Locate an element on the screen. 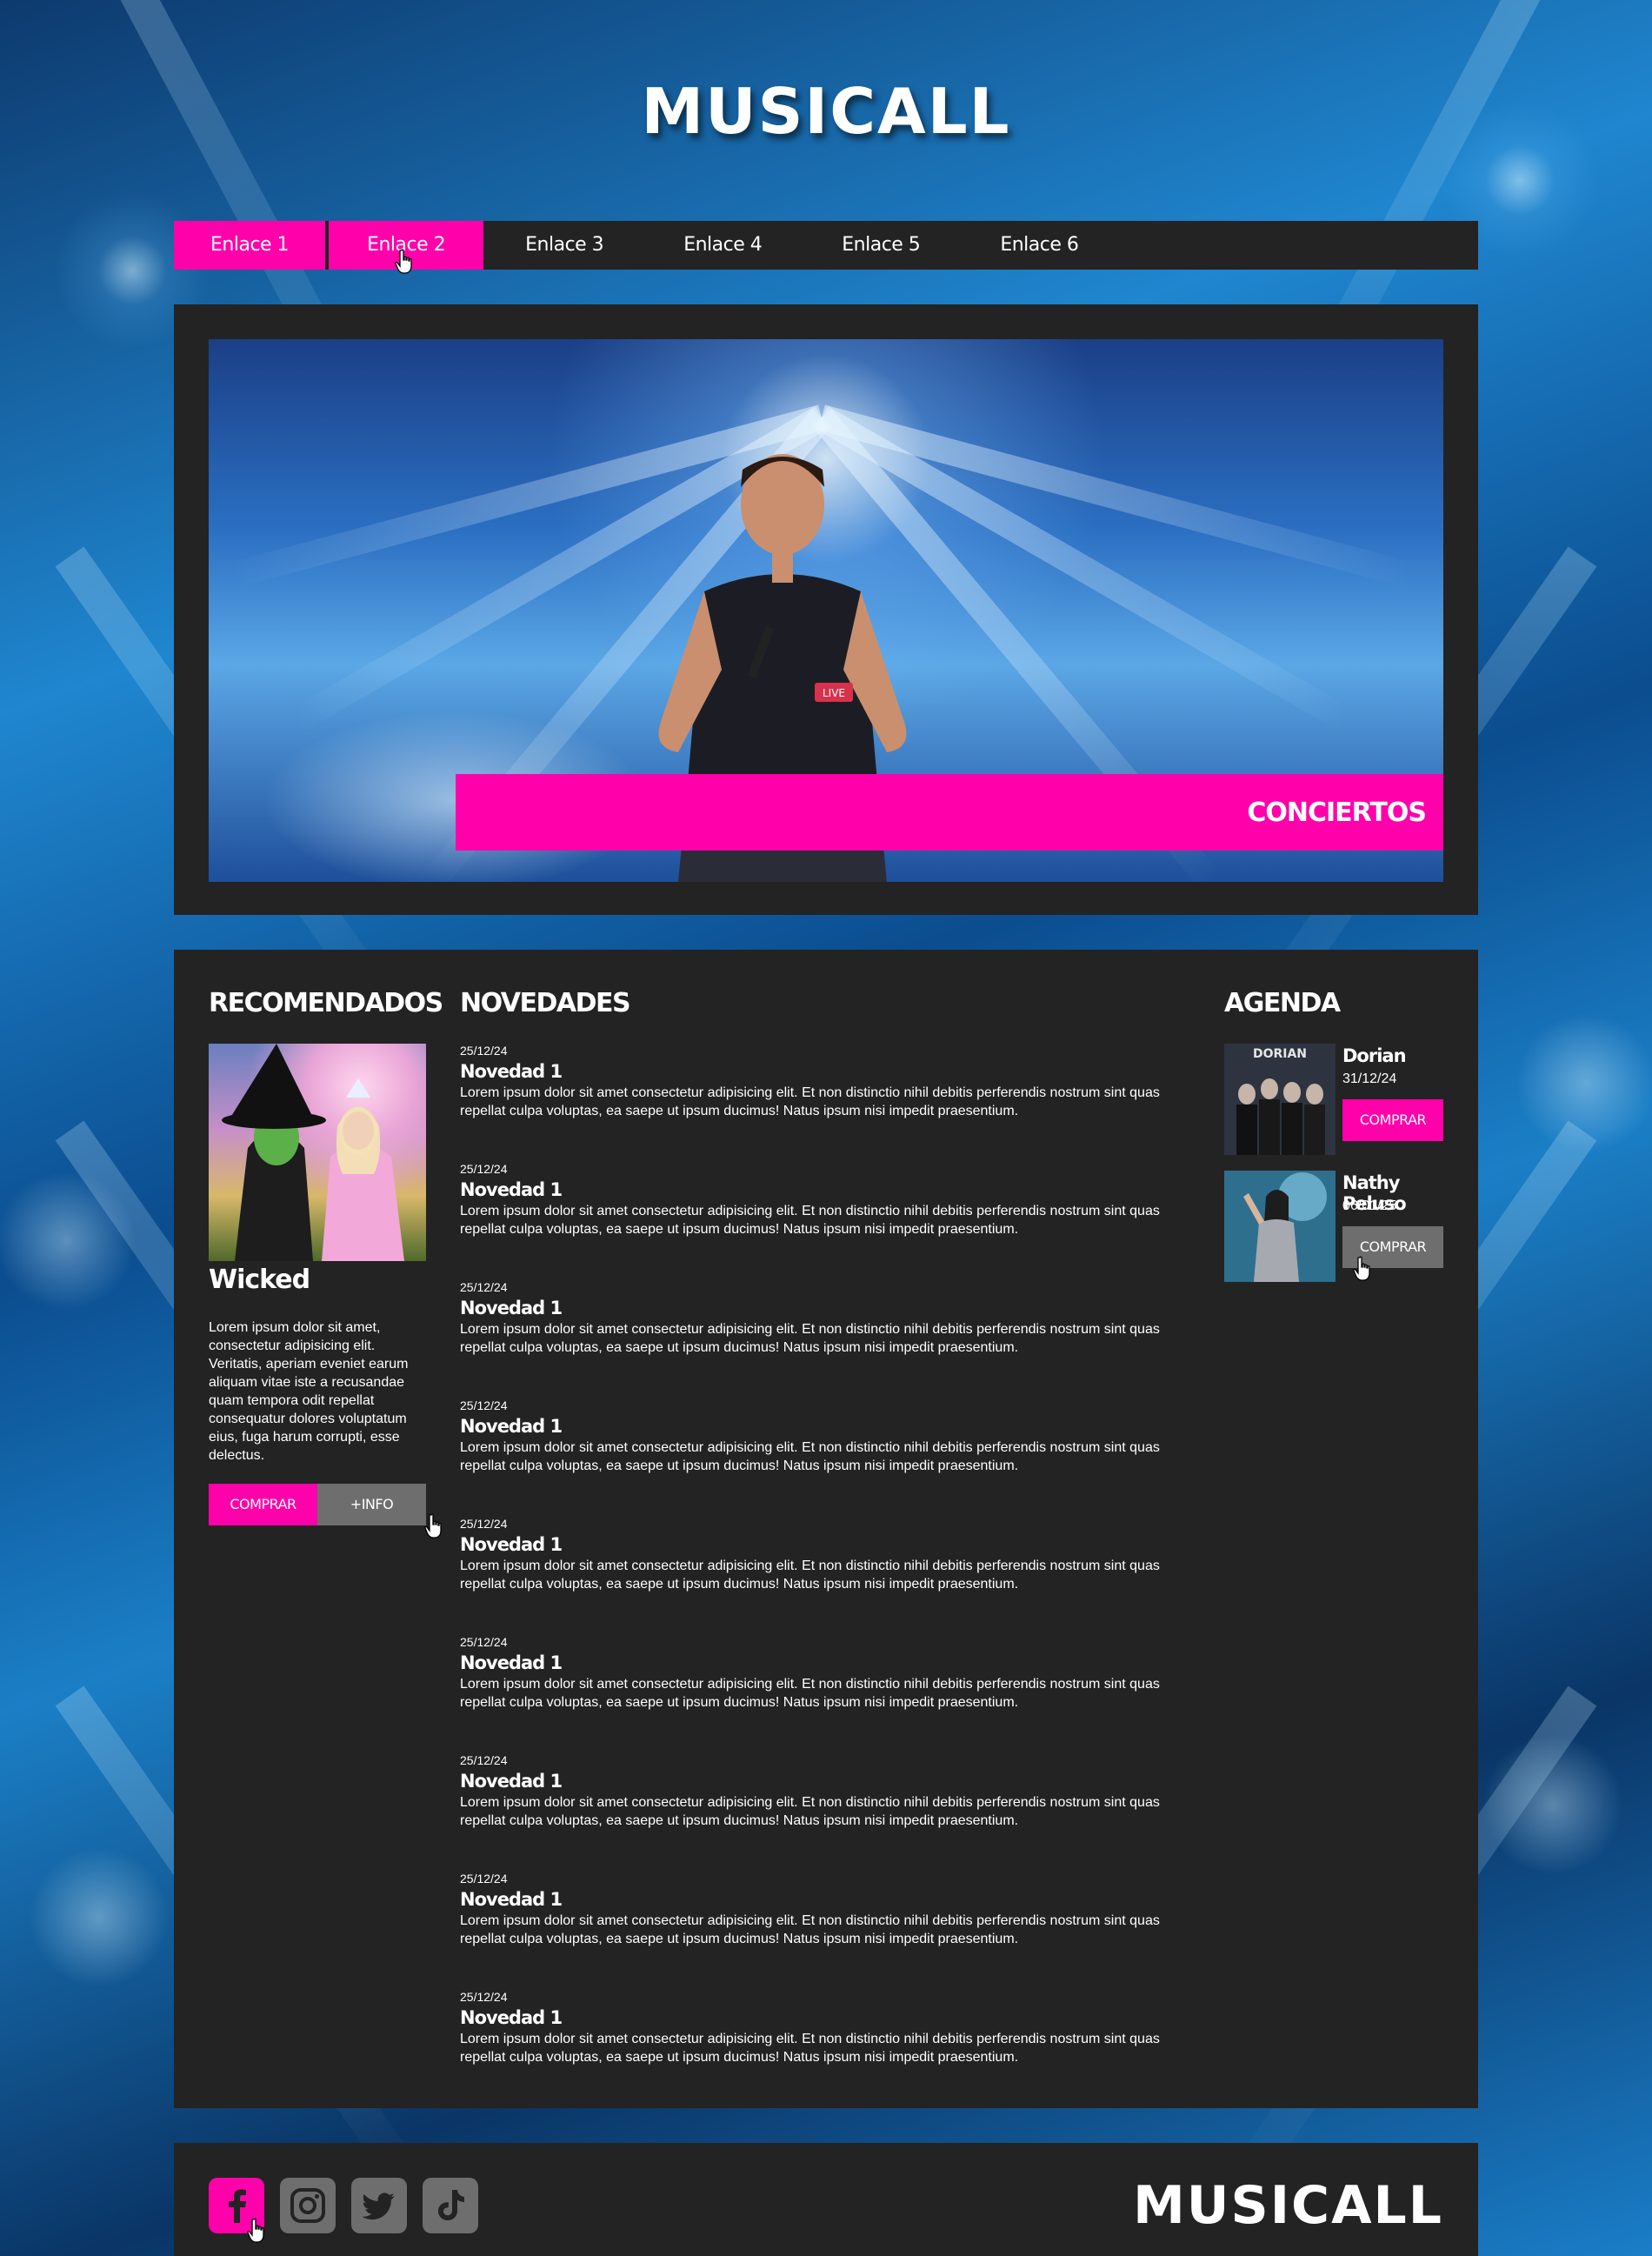  nav-link-4: Enlace 4 is located at coordinates (722, 246).